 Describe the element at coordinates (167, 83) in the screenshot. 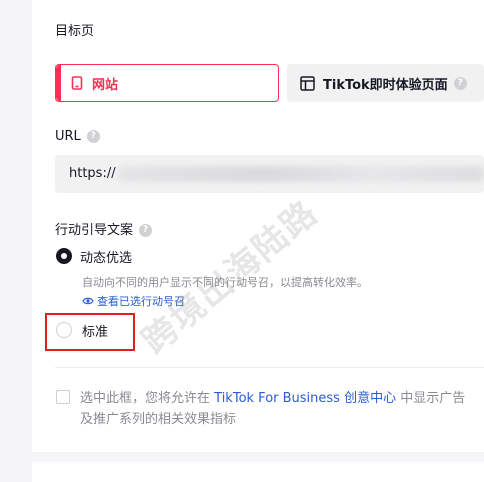

I see `landing-option-website: 网站` at that location.